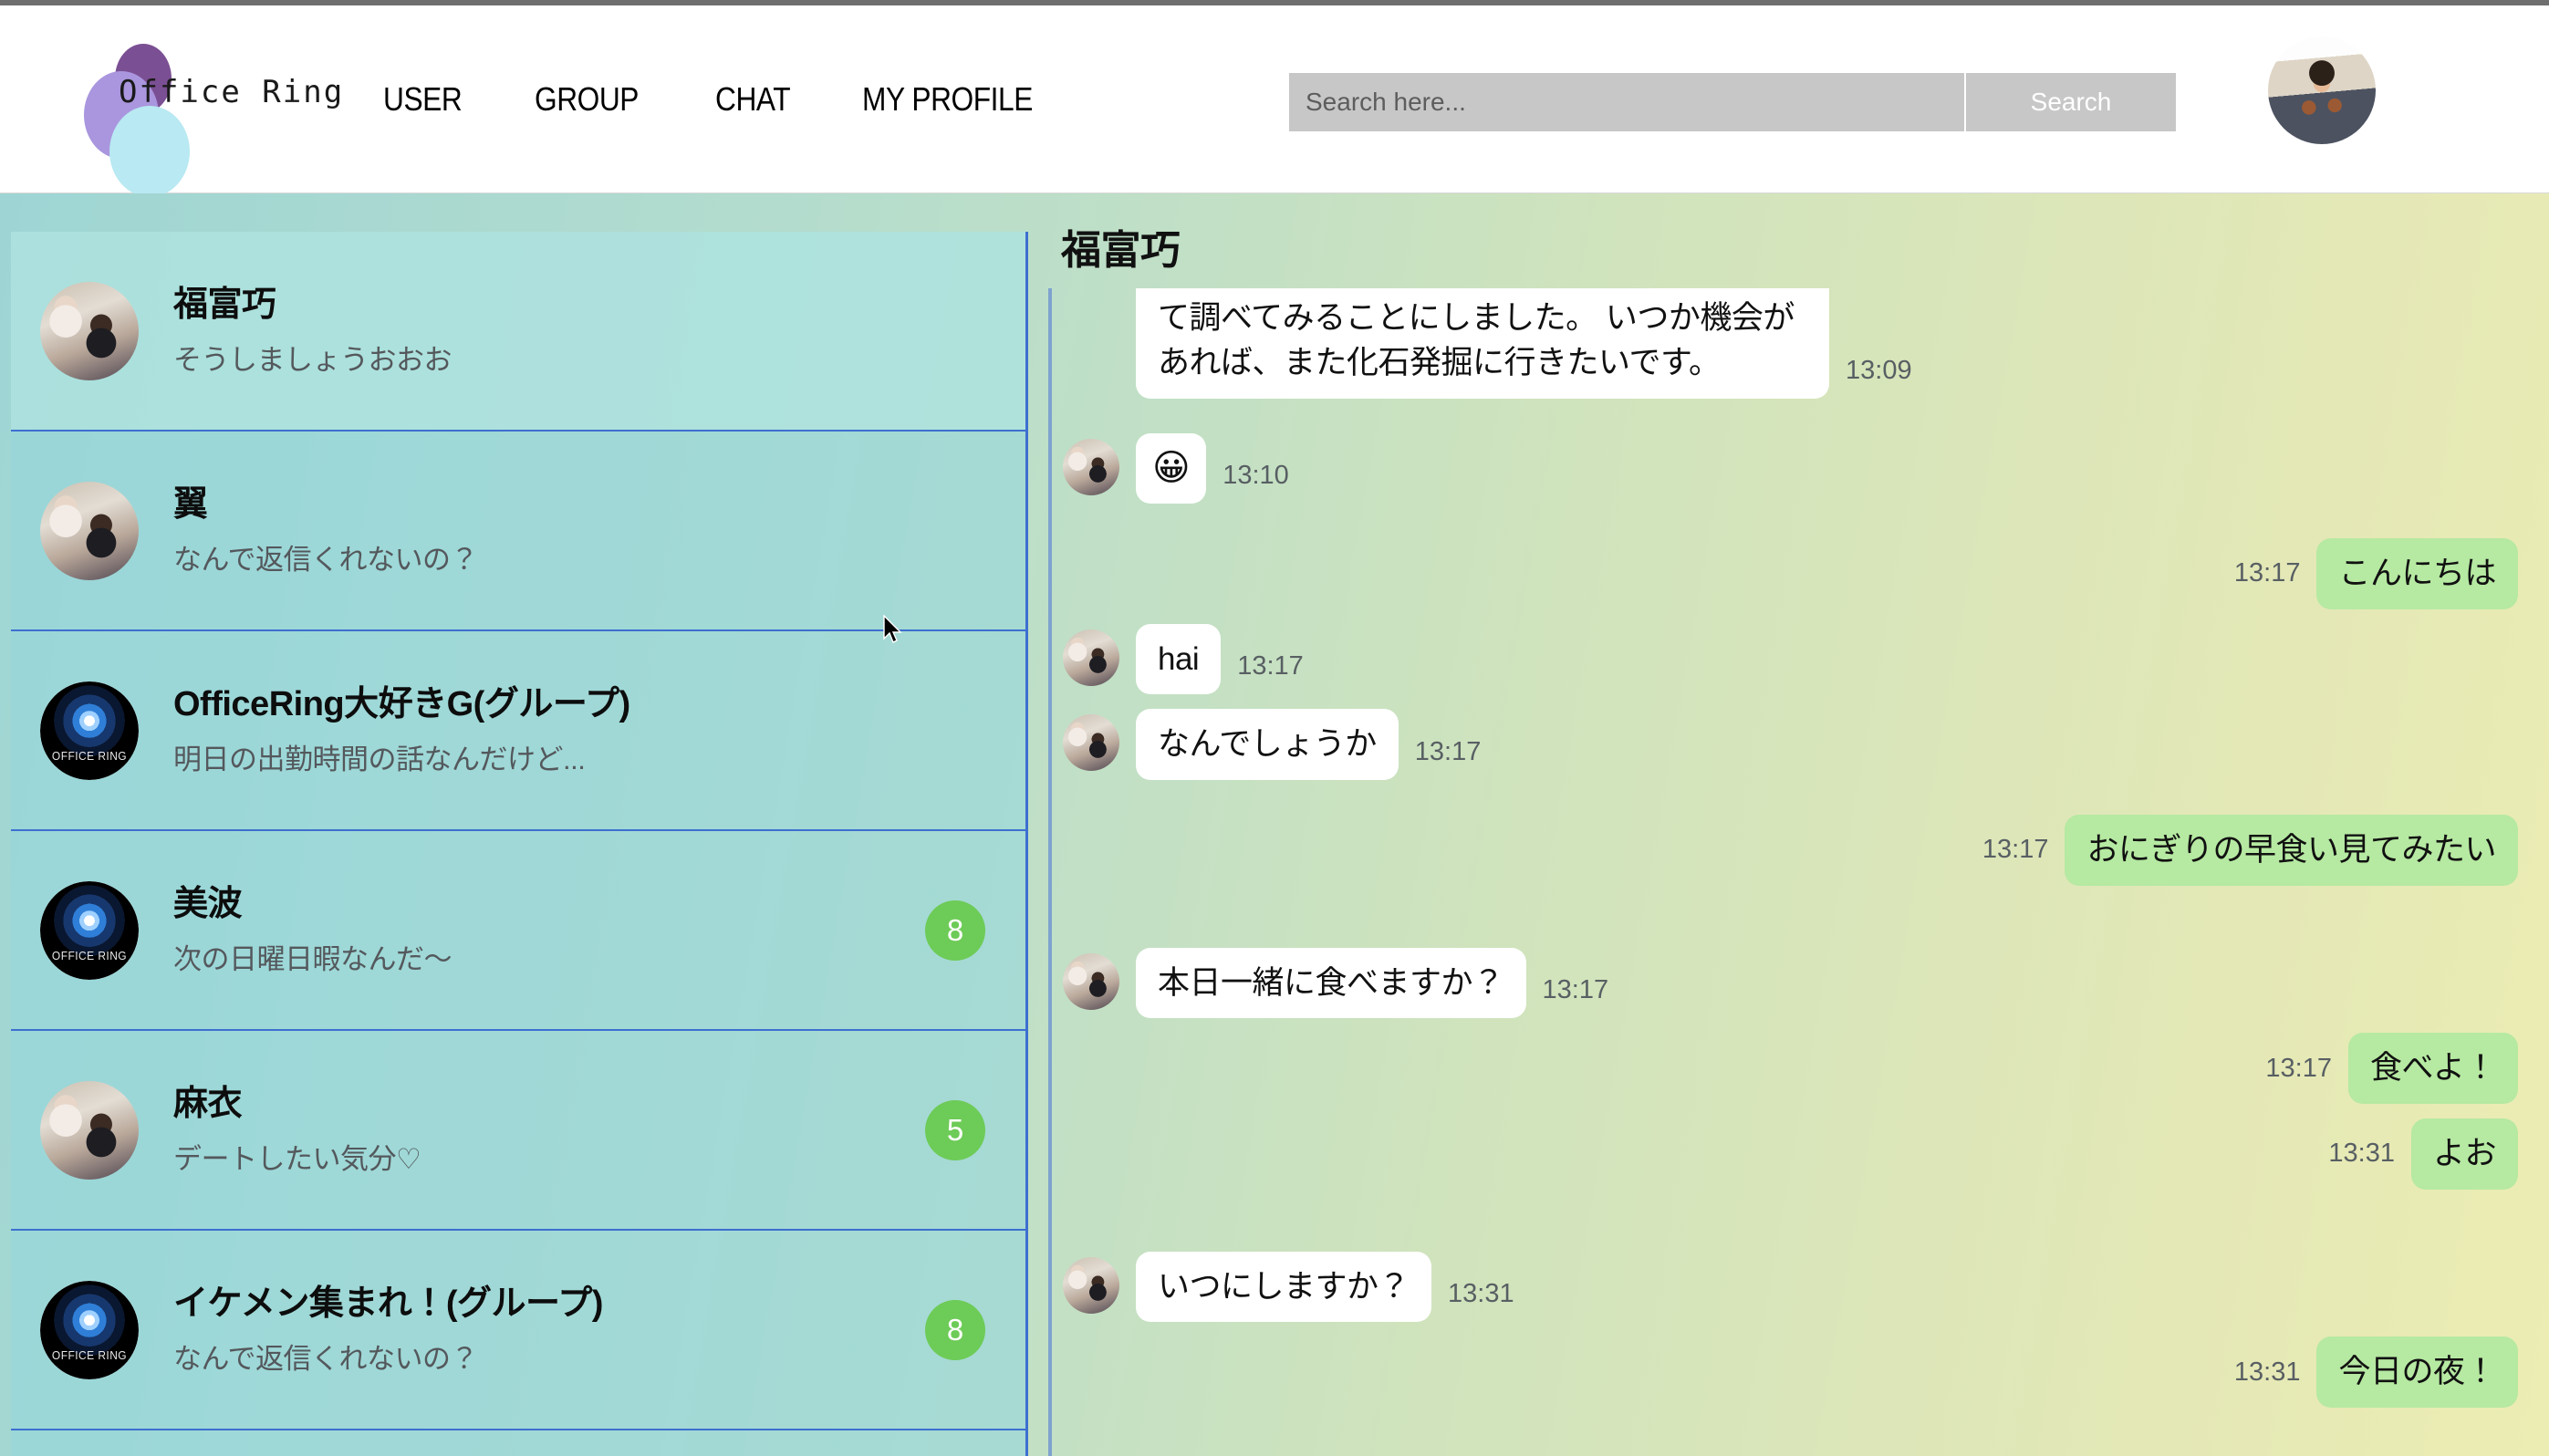 The height and width of the screenshot is (1456, 2549). I want to click on conversation-item: 麻衣 デートしたい気分♡ 5, so click(518, 1131).